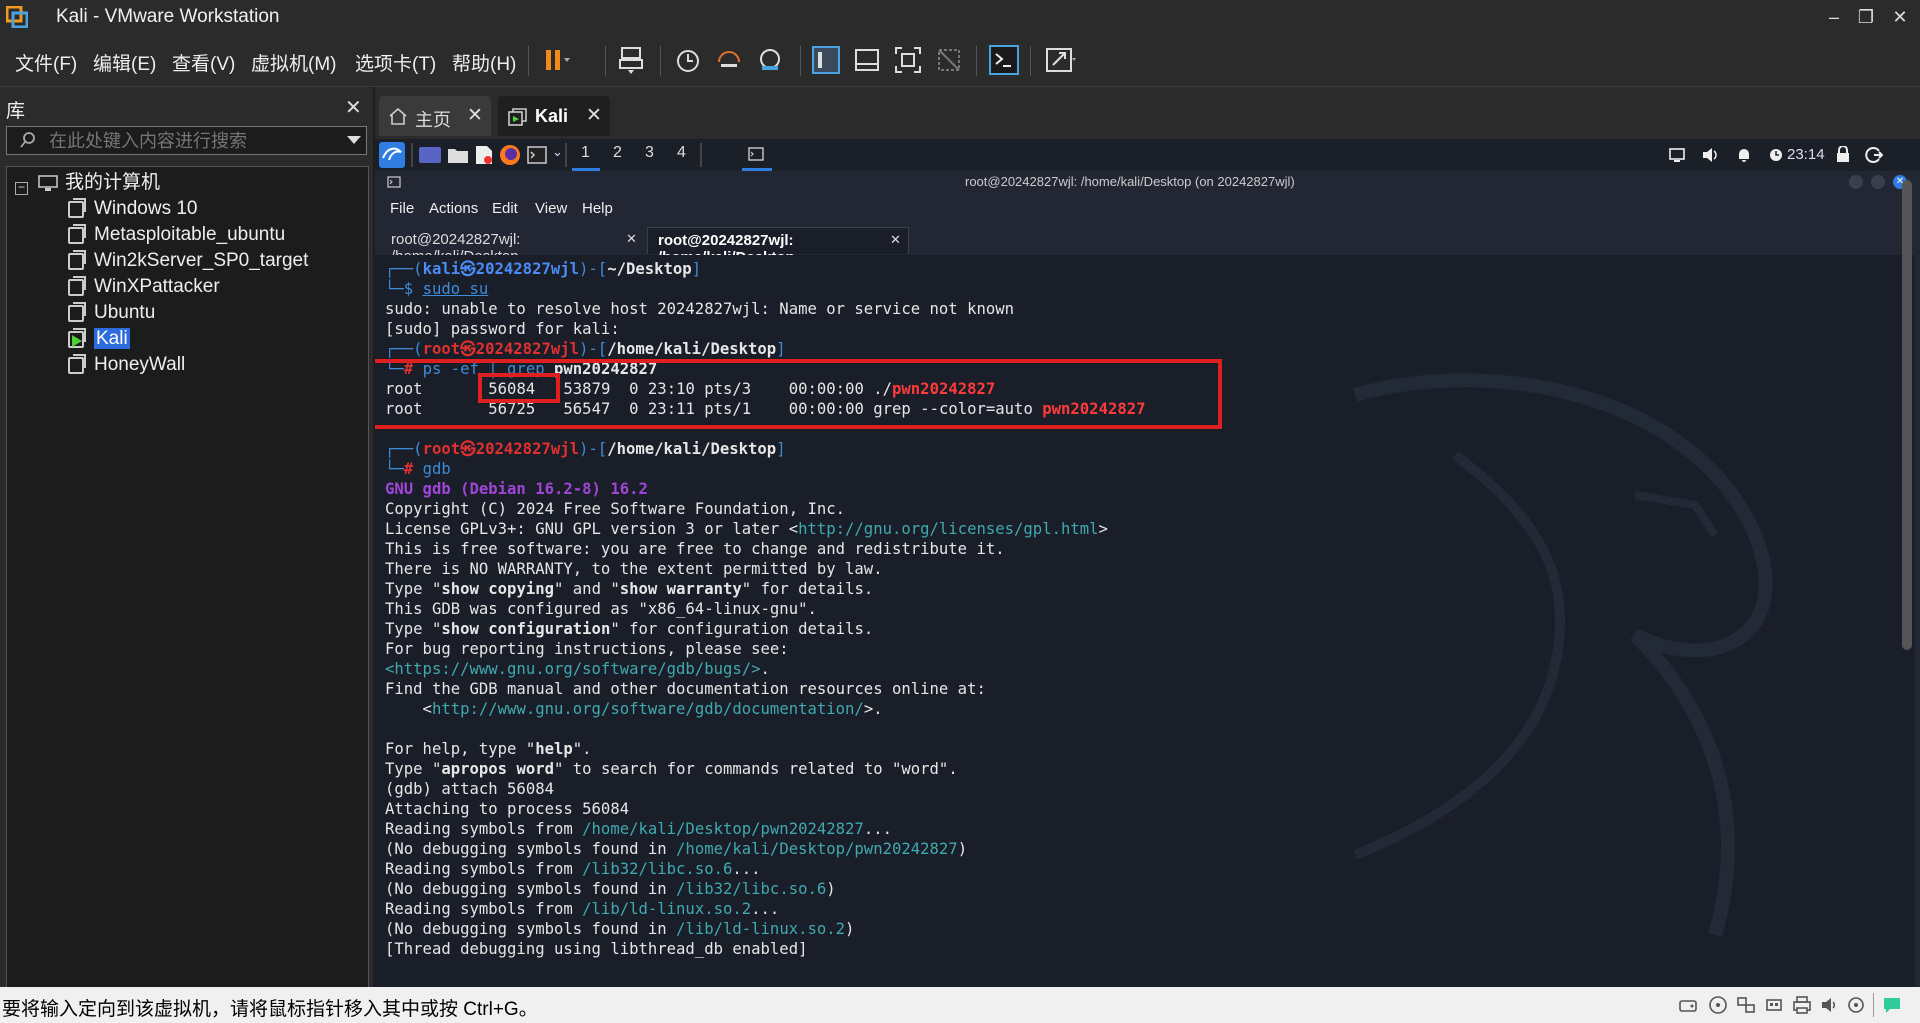 The height and width of the screenshot is (1023, 1920). I want to click on tree-item-windows10: Windows 10, so click(146, 208).